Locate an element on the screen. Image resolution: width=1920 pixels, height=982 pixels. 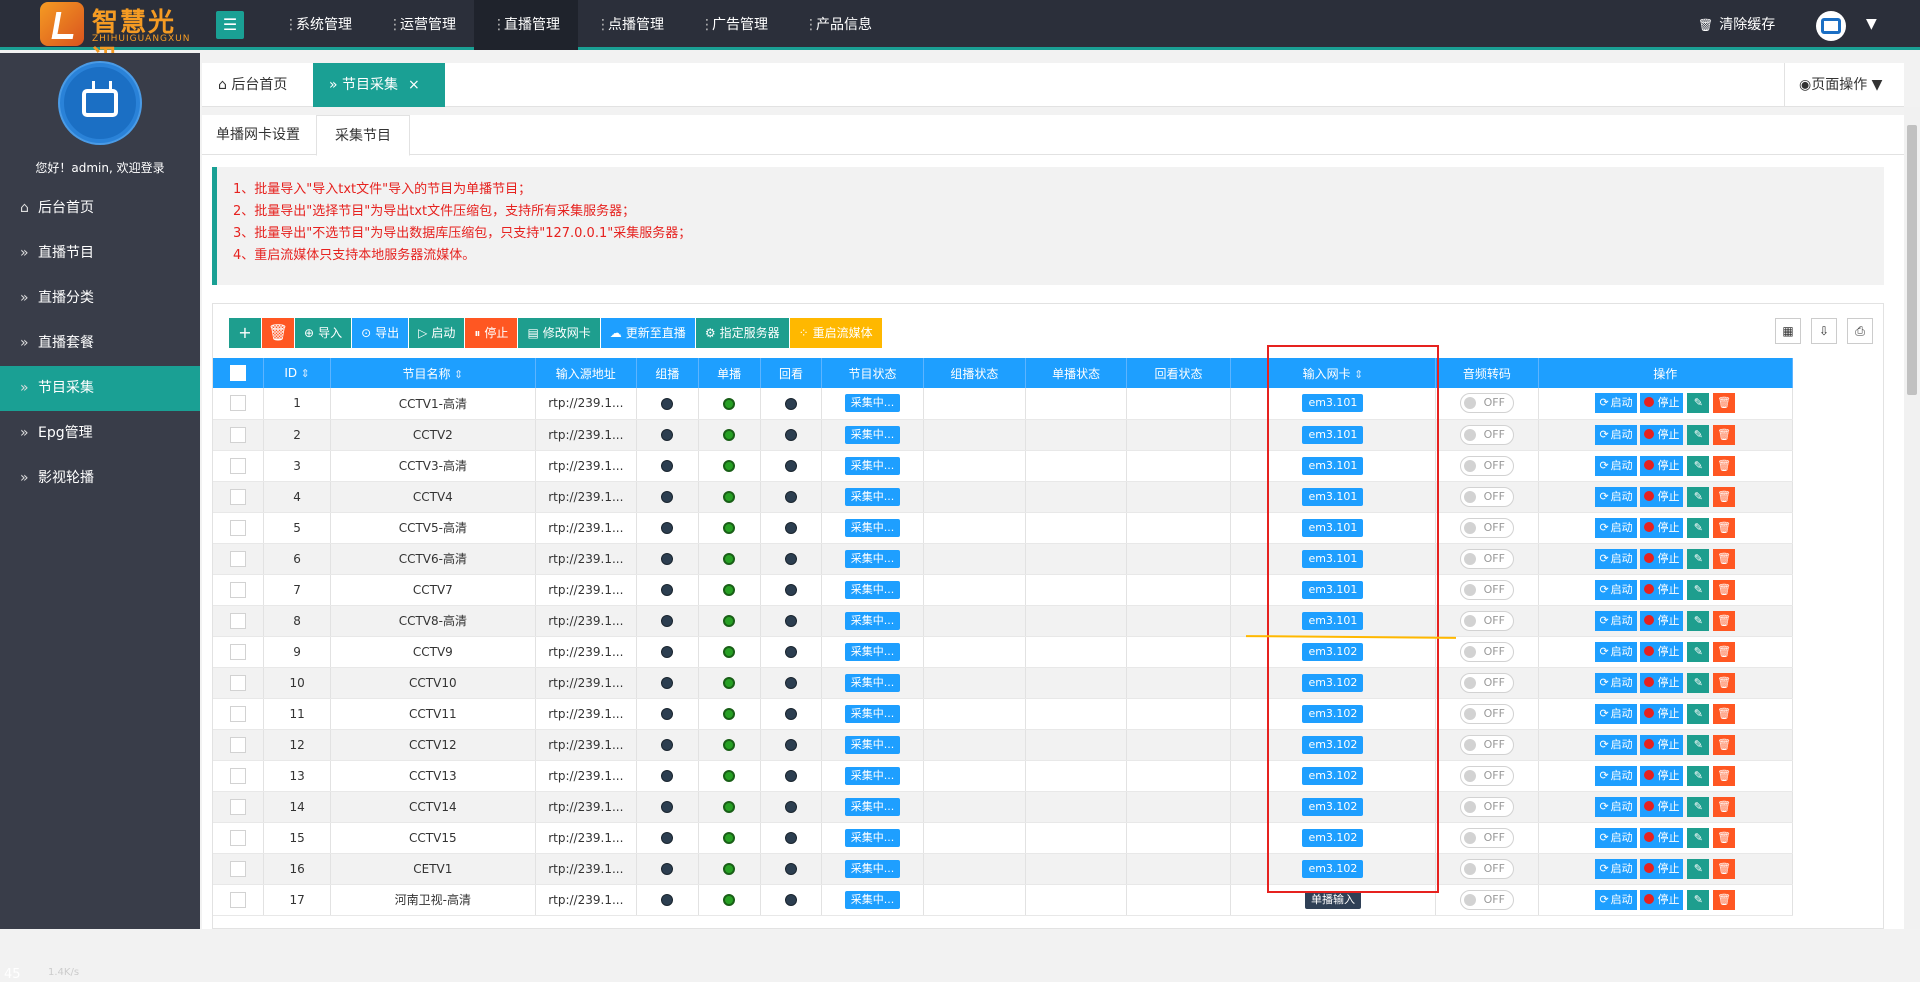
clear-cache-button: 🗑 清除缓存 is located at coordinates (1736, 25).